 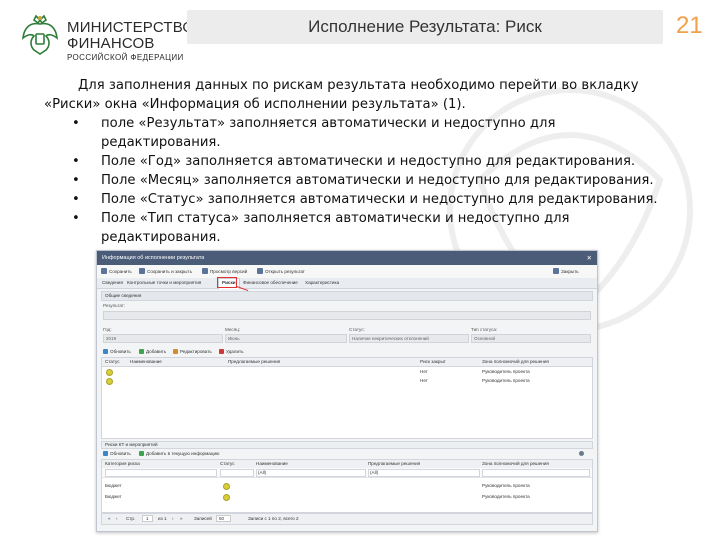 I want to click on page-number: 21, so click(x=689, y=25).